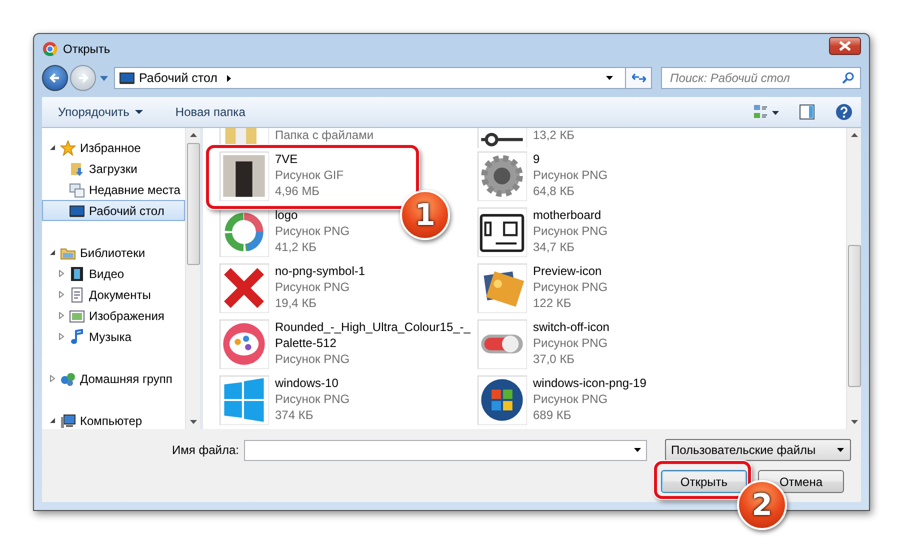 Image resolution: width=903 pixels, height=544 pixels. I want to click on window-tiles-thumbnail, so click(244, 400).